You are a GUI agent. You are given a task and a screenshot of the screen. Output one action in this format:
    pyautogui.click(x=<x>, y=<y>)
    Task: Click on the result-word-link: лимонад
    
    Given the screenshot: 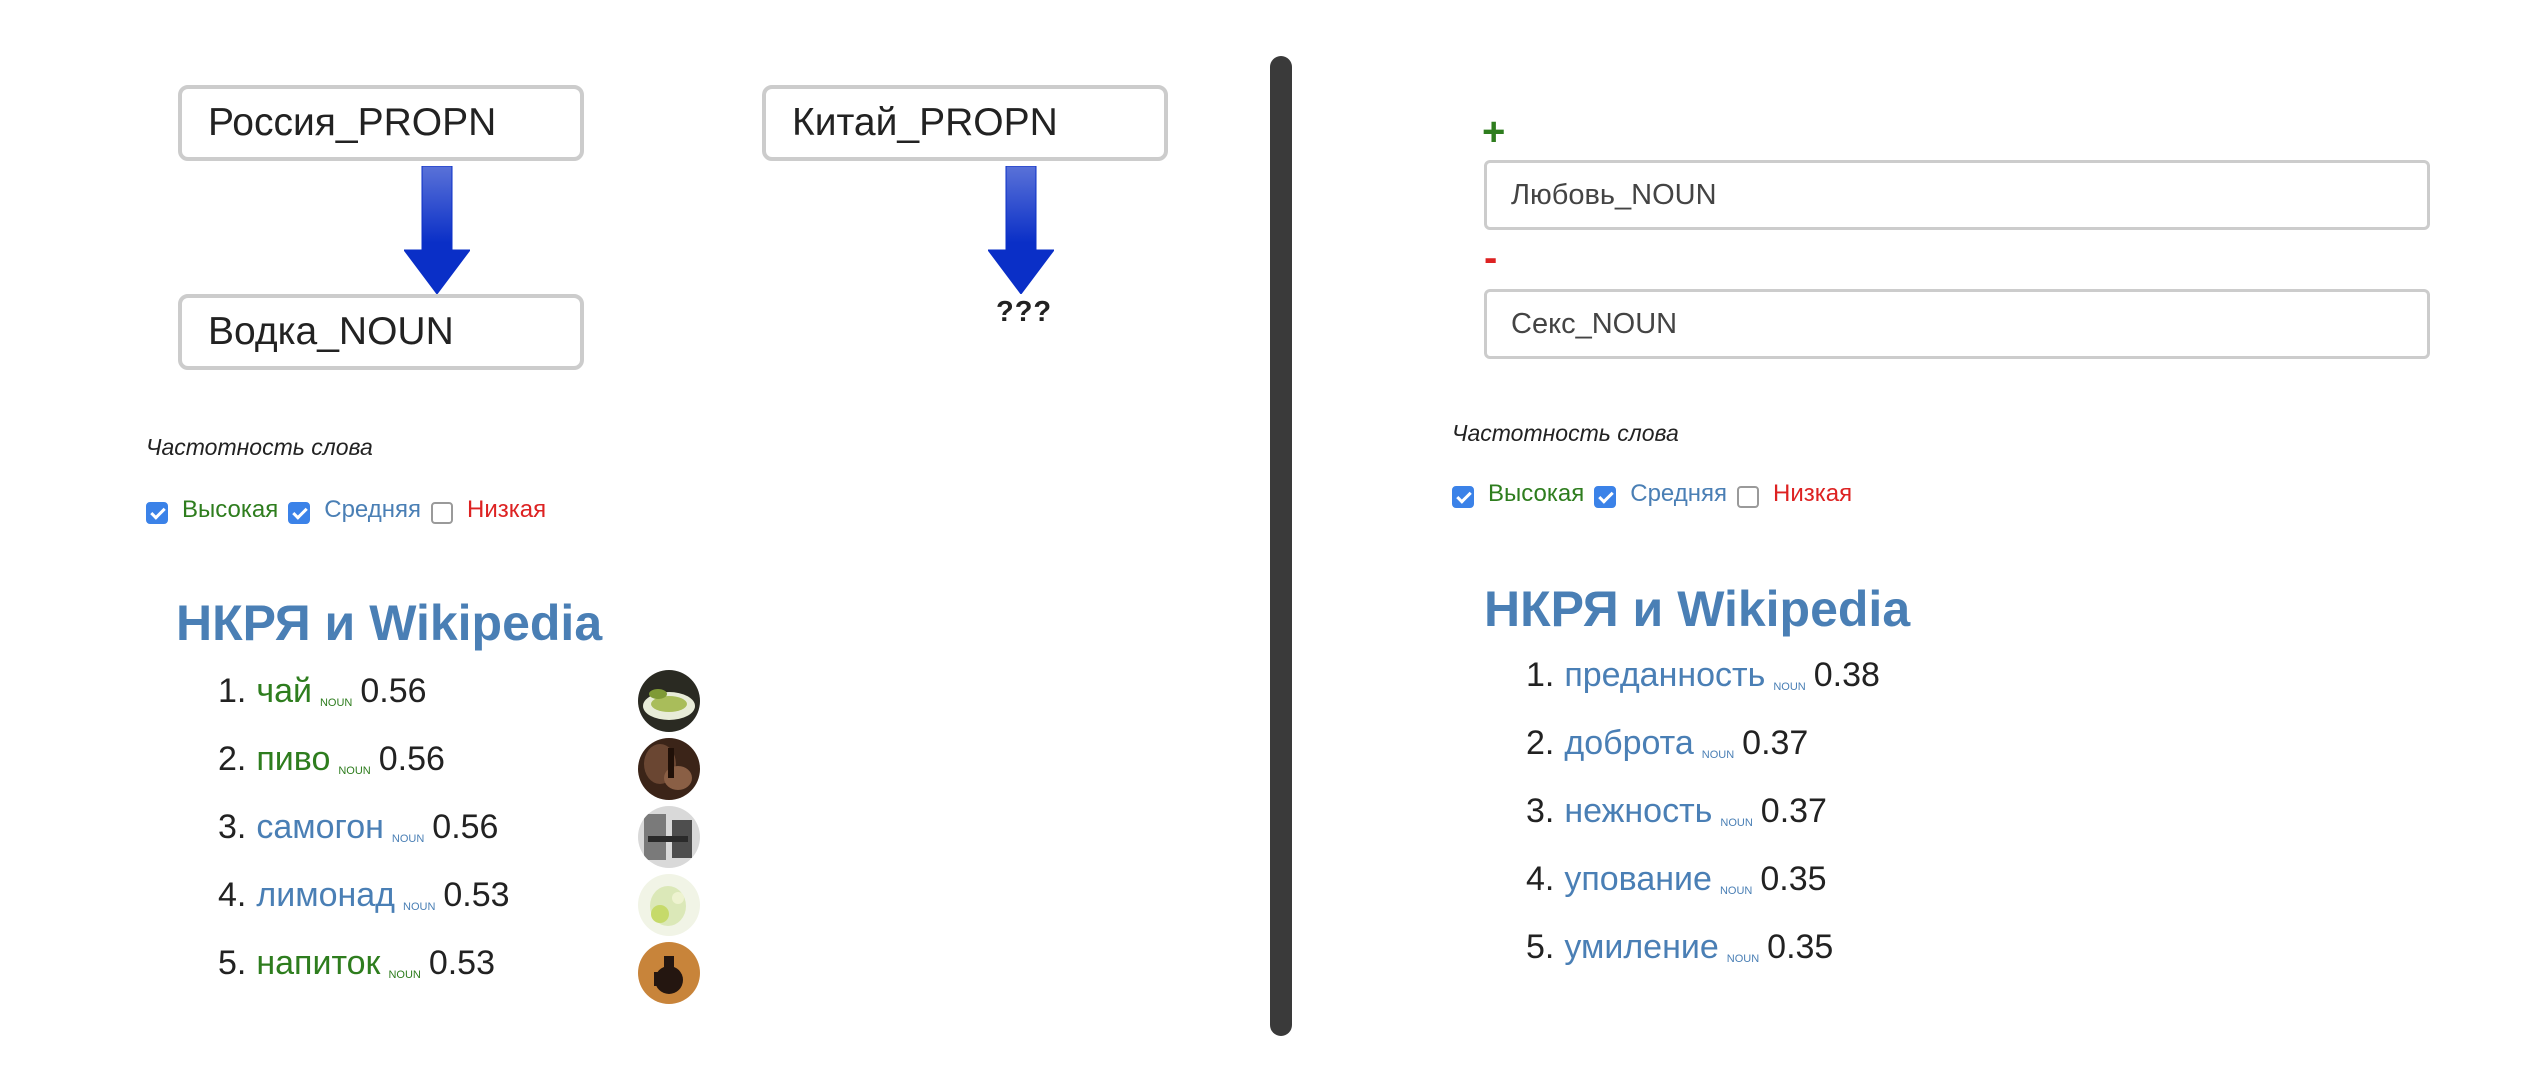 What is the action you would take?
    pyautogui.click(x=325, y=895)
    